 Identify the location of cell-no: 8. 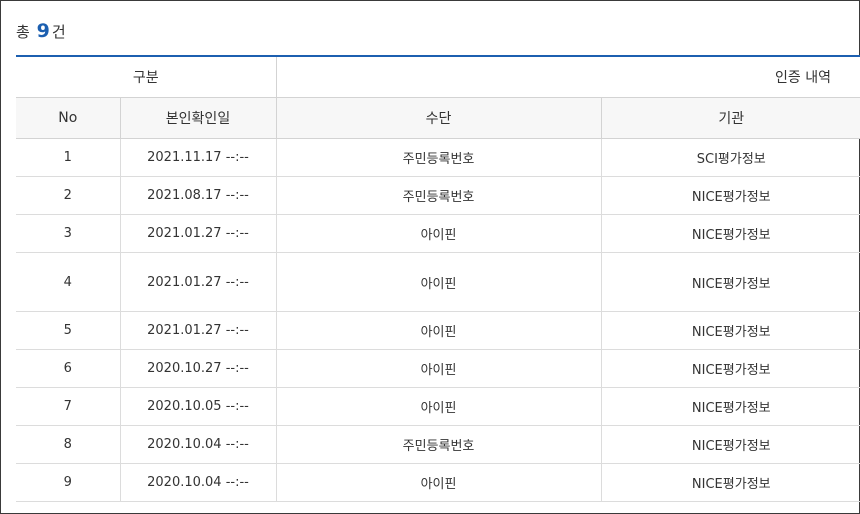
(68, 444).